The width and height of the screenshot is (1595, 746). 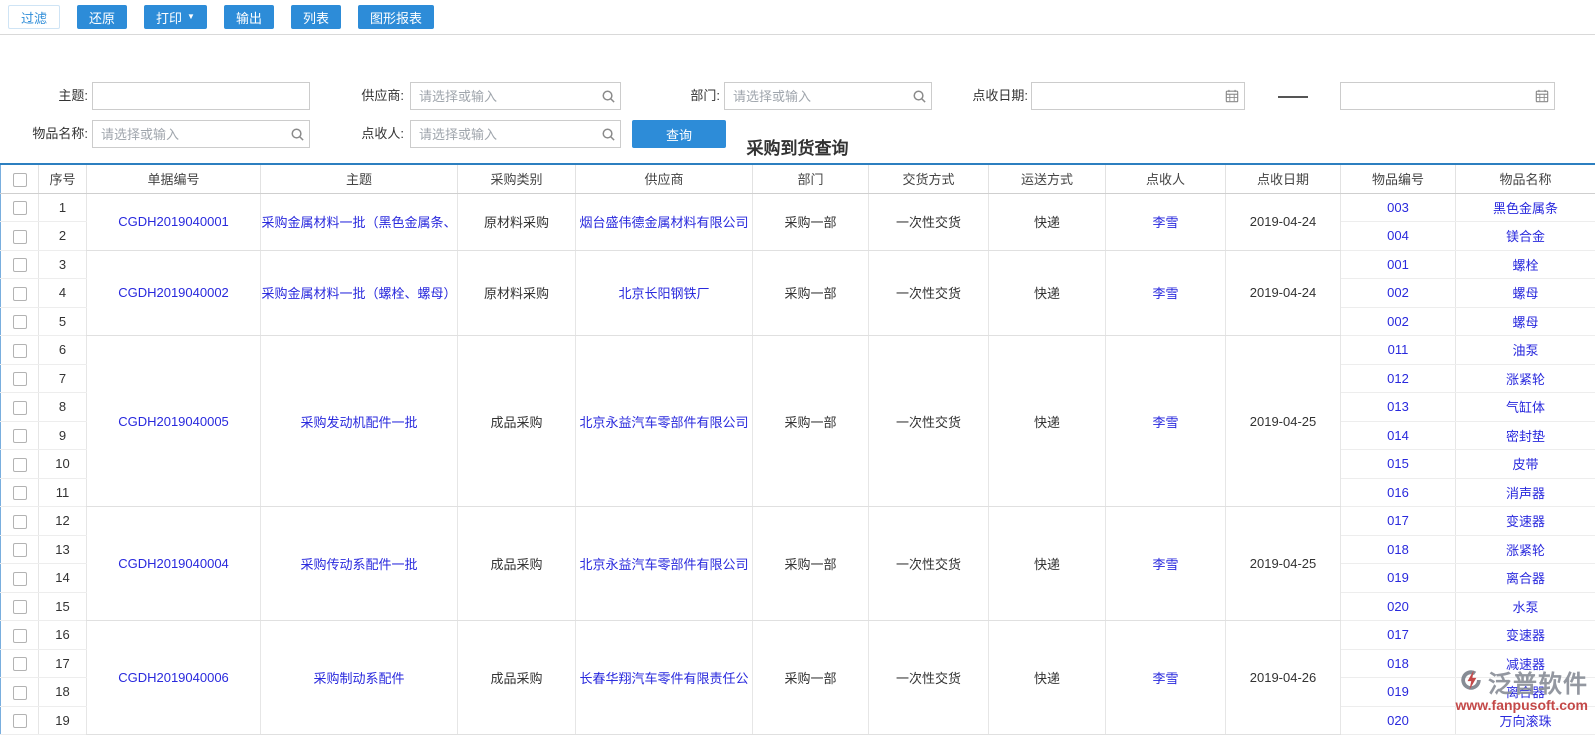 What do you see at coordinates (663, 678) in the screenshot?
I see `supplier-link: 长春华翔汽车零件有限责任公` at bounding box center [663, 678].